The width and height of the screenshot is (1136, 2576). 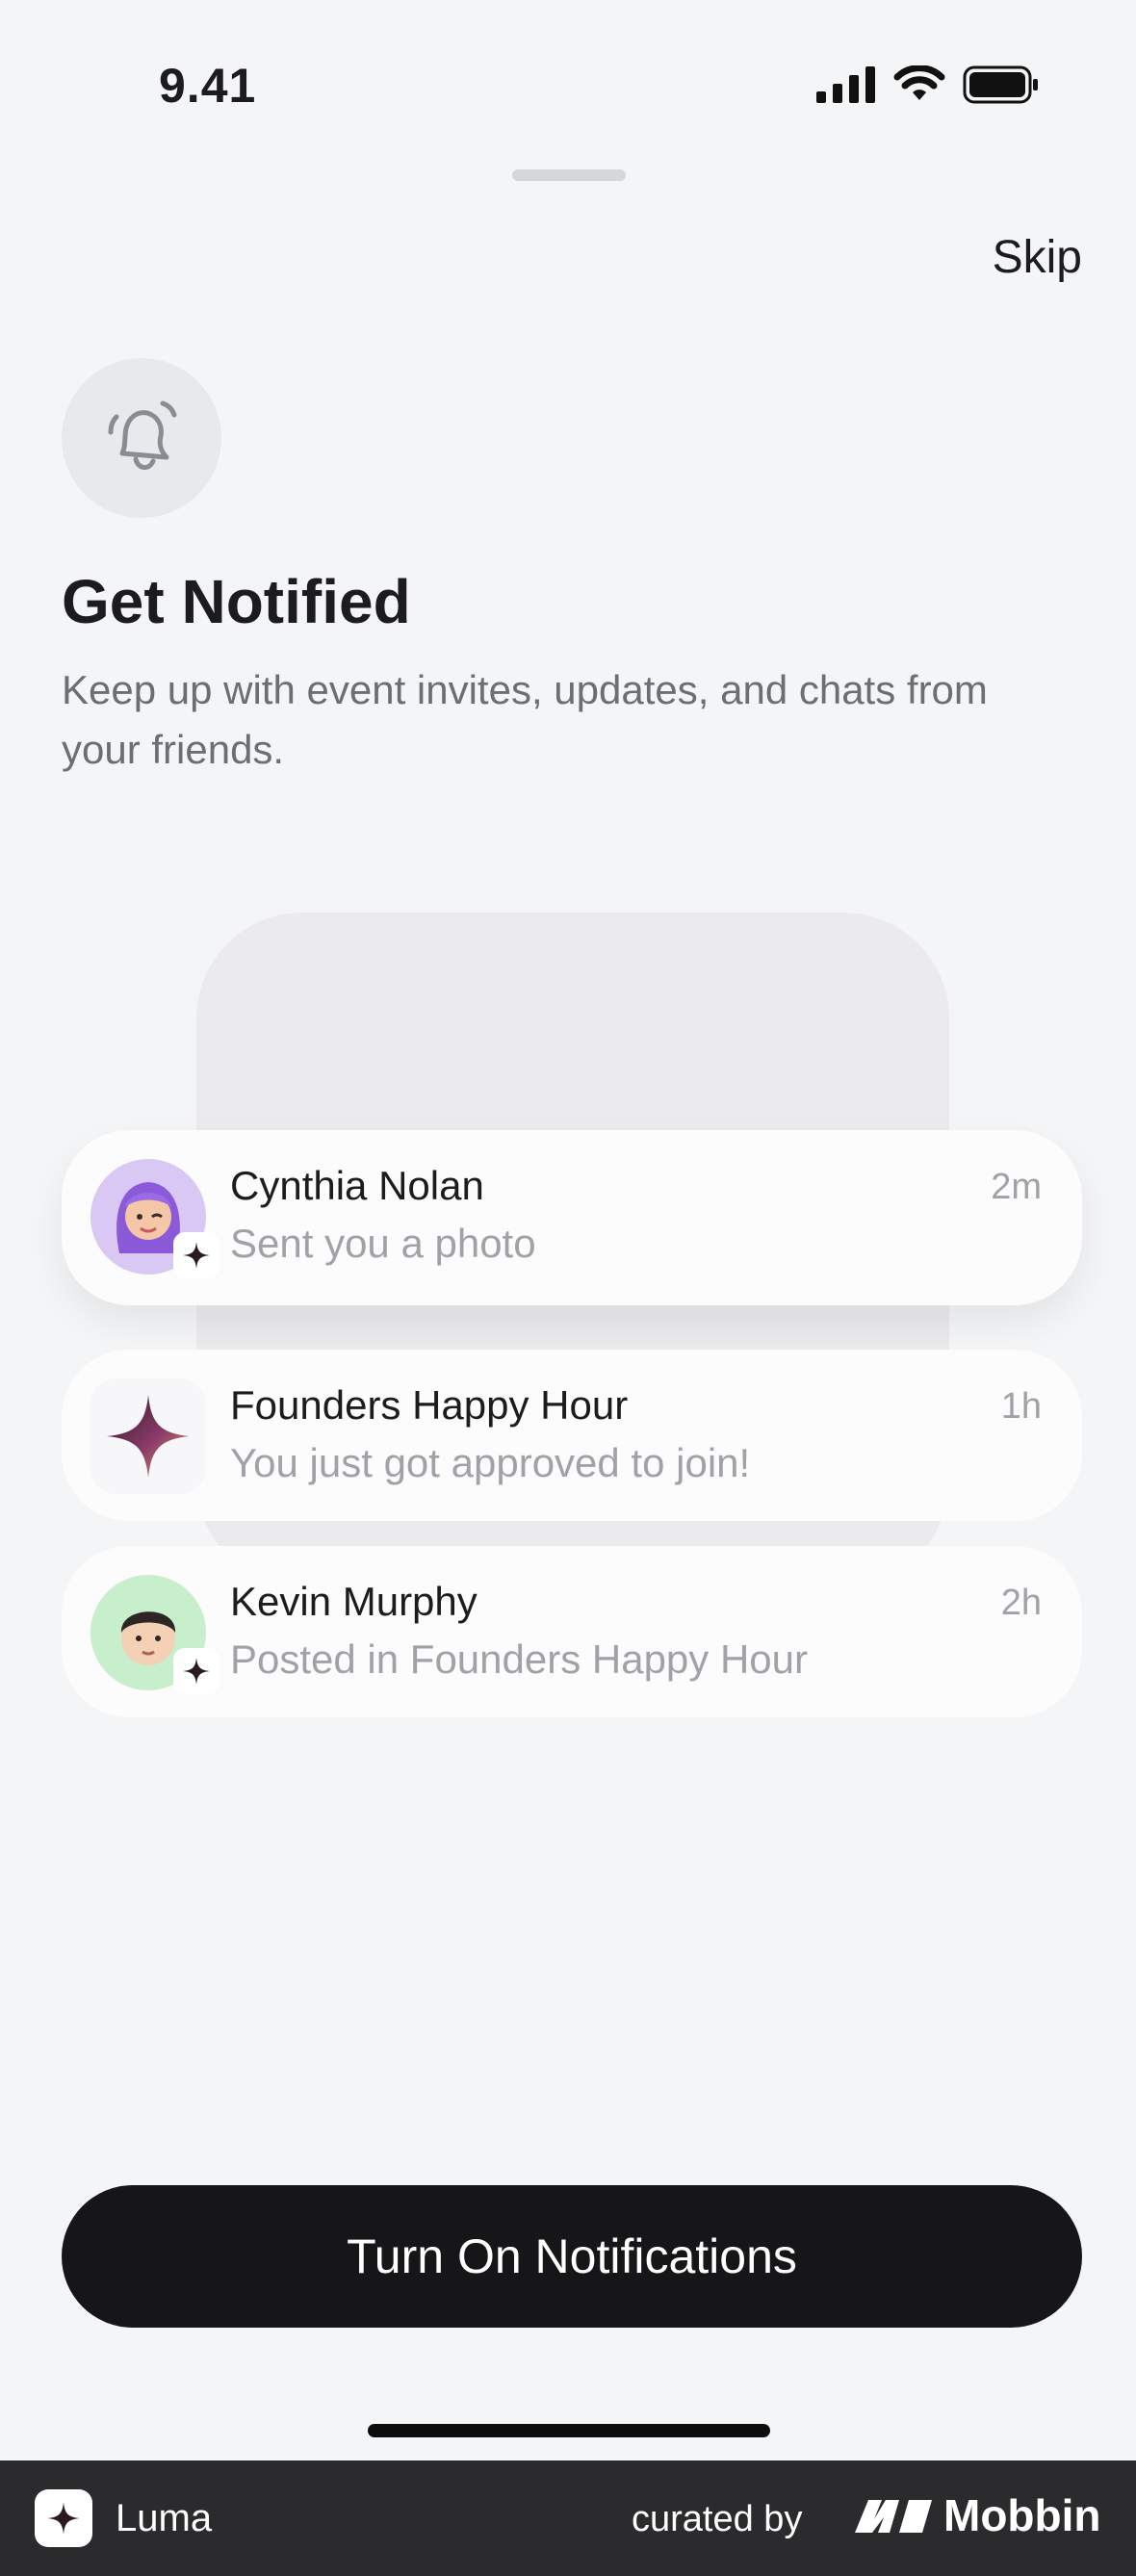 What do you see at coordinates (718, 2519) in the screenshot?
I see `footer-curated-by: curated by` at bounding box center [718, 2519].